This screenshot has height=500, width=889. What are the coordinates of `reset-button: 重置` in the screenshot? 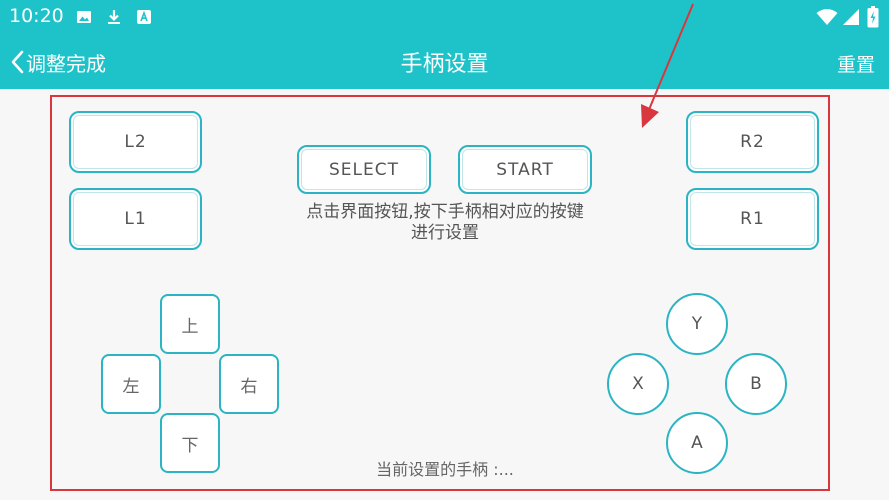 It's located at (856, 63).